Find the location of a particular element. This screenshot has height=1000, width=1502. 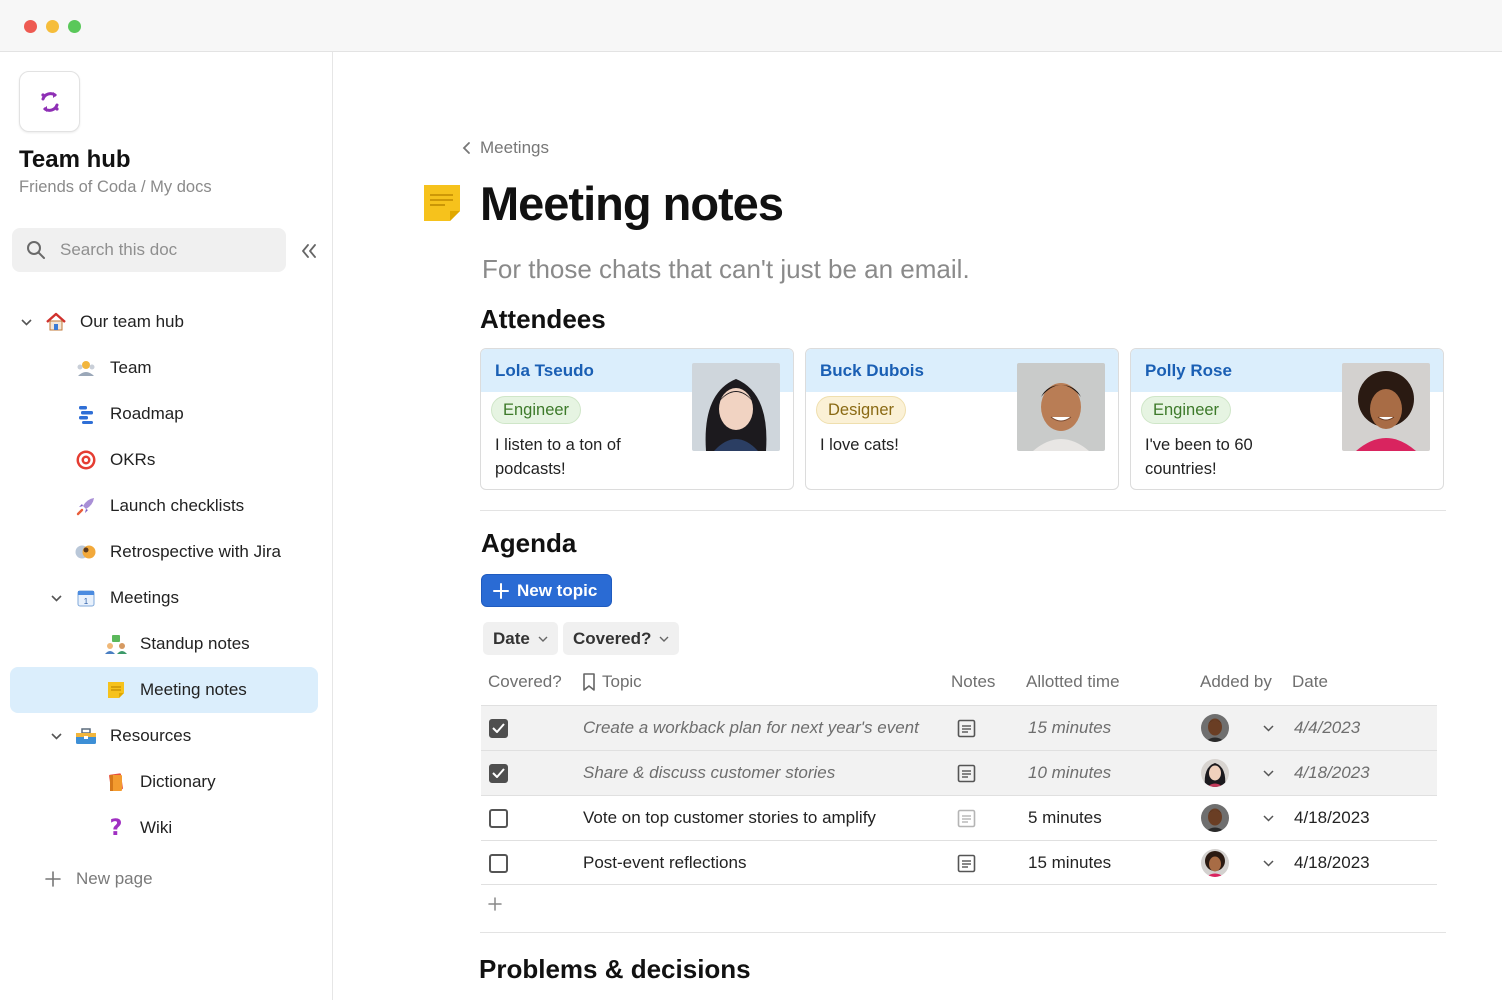

doc-logo is located at coordinates (49, 101).